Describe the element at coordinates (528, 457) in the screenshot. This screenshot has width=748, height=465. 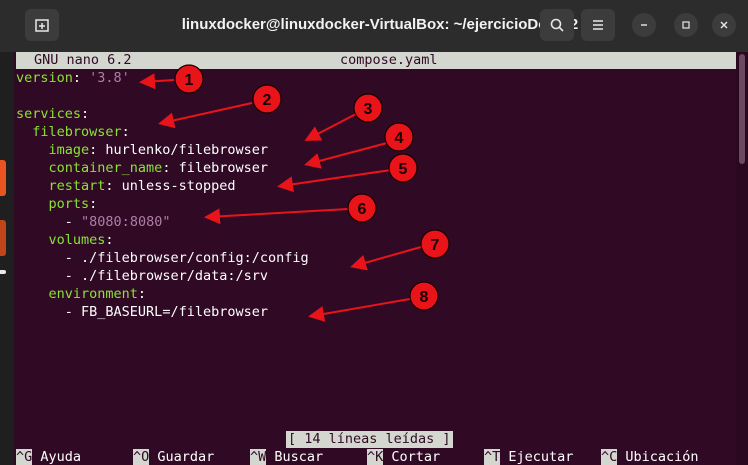
I see `shortcut-execute: ^T Ejecutar` at that location.